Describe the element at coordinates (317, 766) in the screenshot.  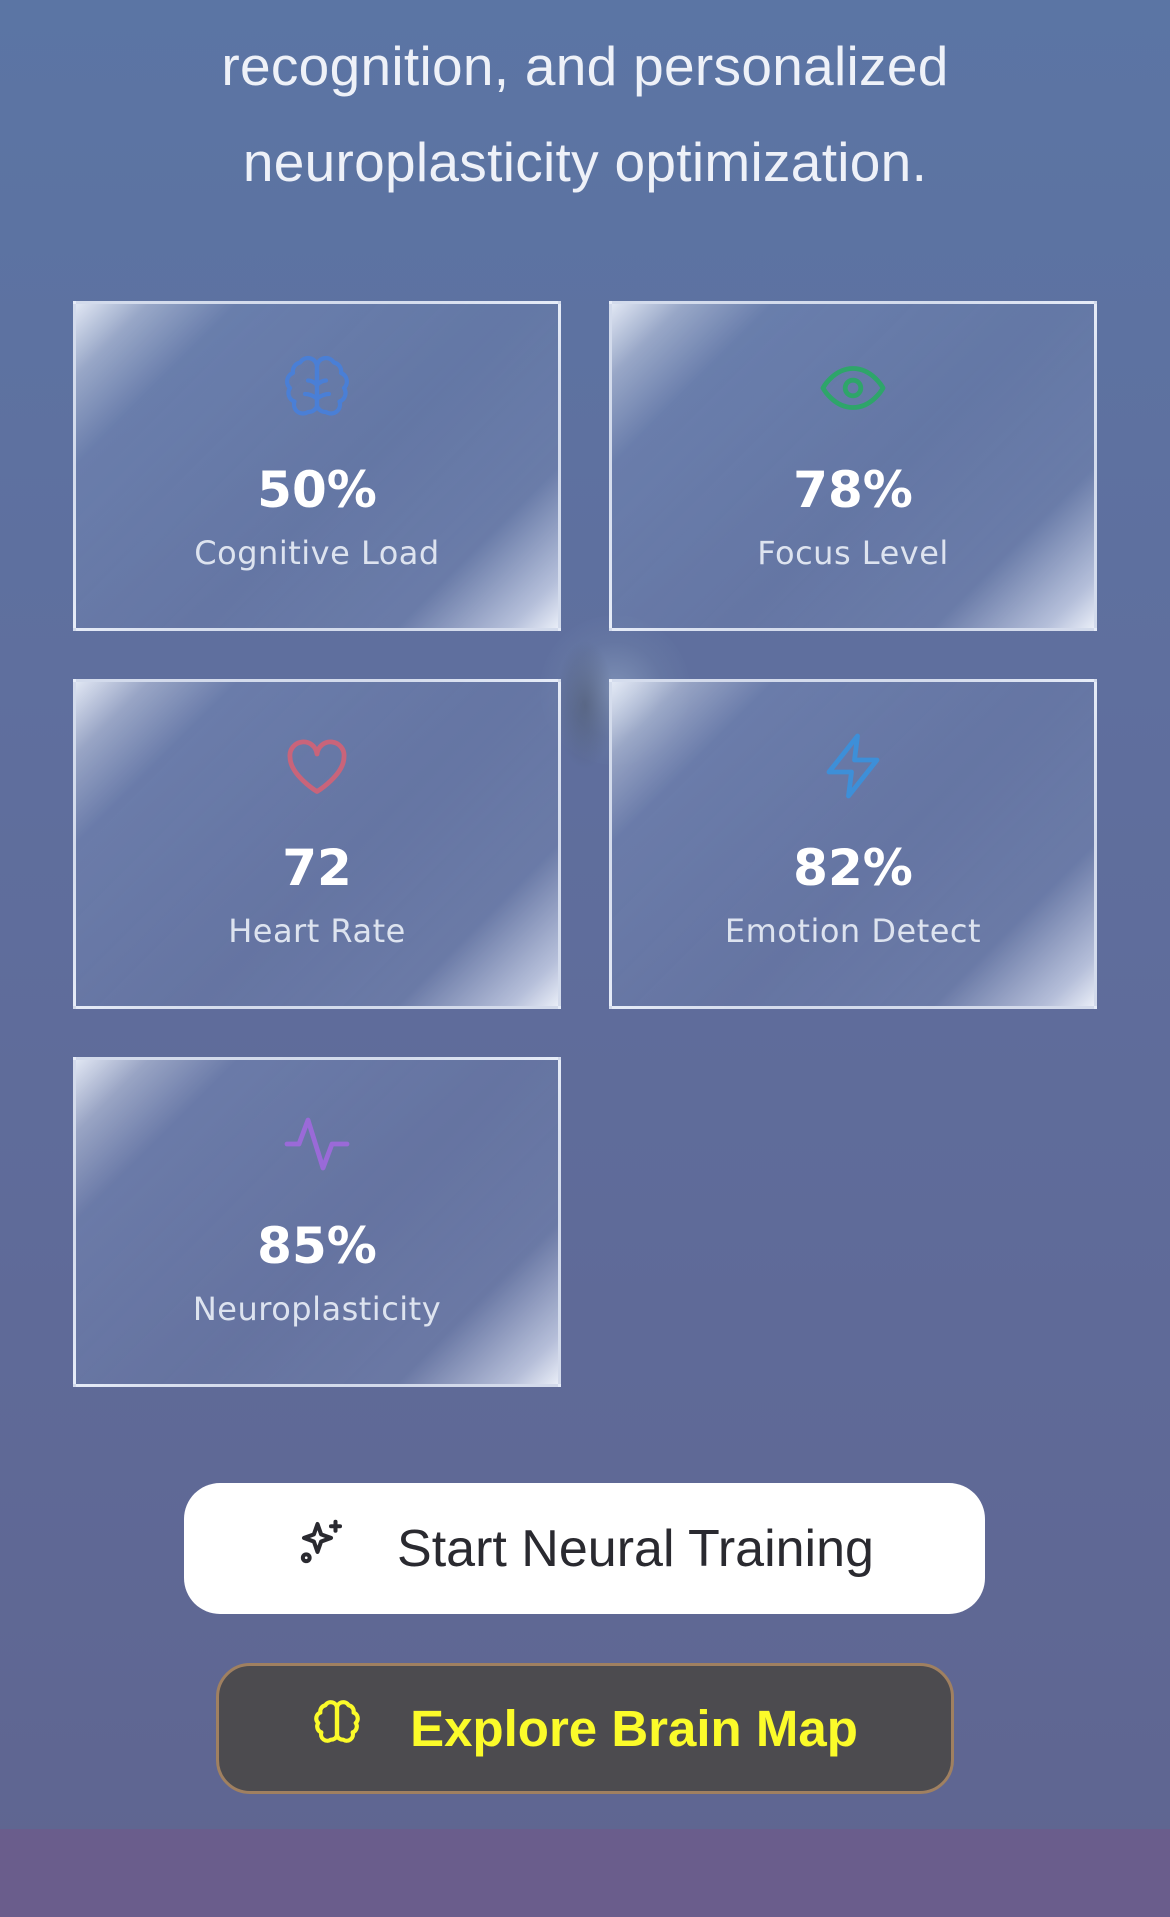
I see `heart-icon` at that location.